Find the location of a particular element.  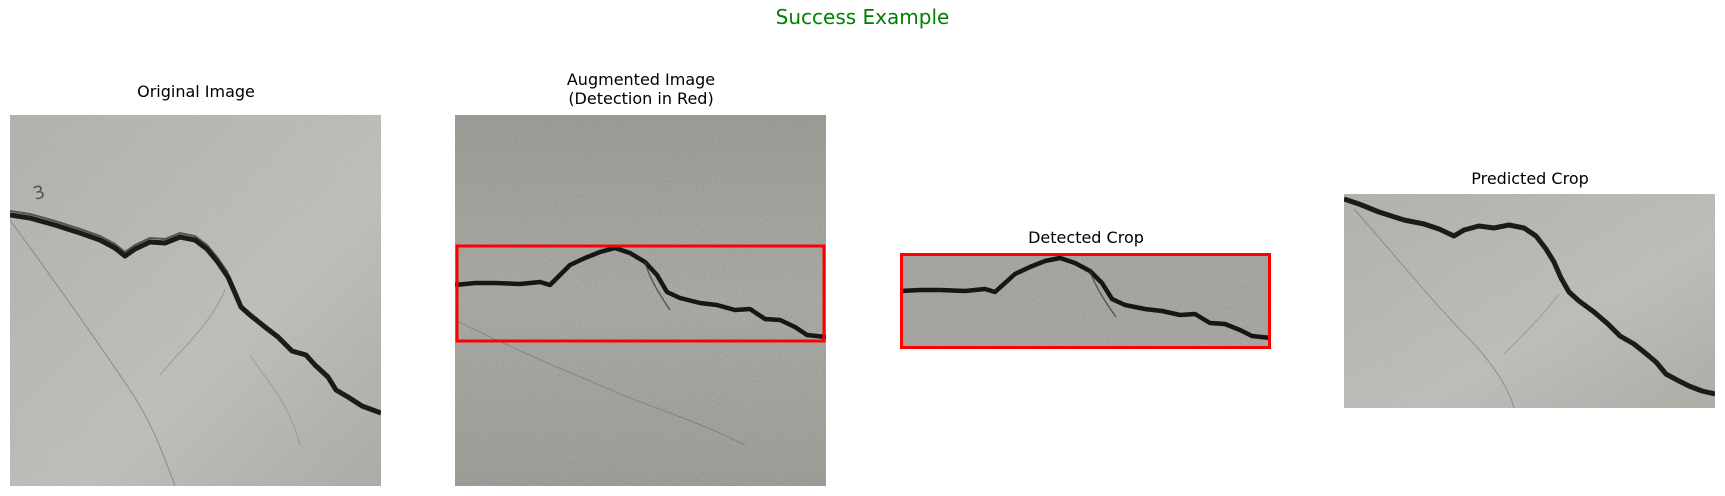

panel-title-augmented: Augmented Image (Detection in Red) is located at coordinates (641, 89).